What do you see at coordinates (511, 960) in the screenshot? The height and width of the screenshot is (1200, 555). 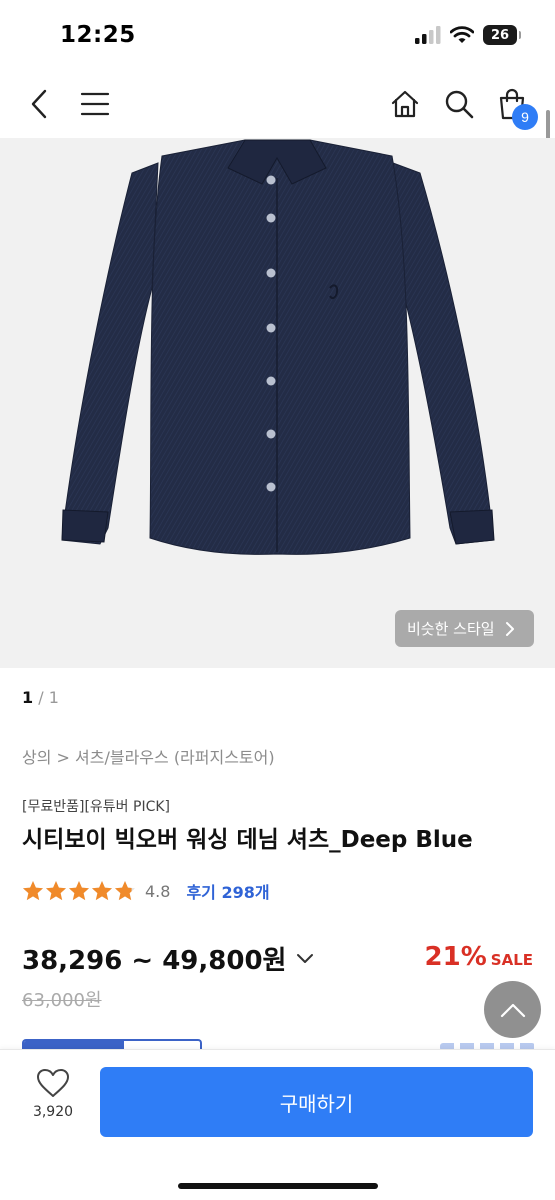 I see `sale-label: SALE` at bounding box center [511, 960].